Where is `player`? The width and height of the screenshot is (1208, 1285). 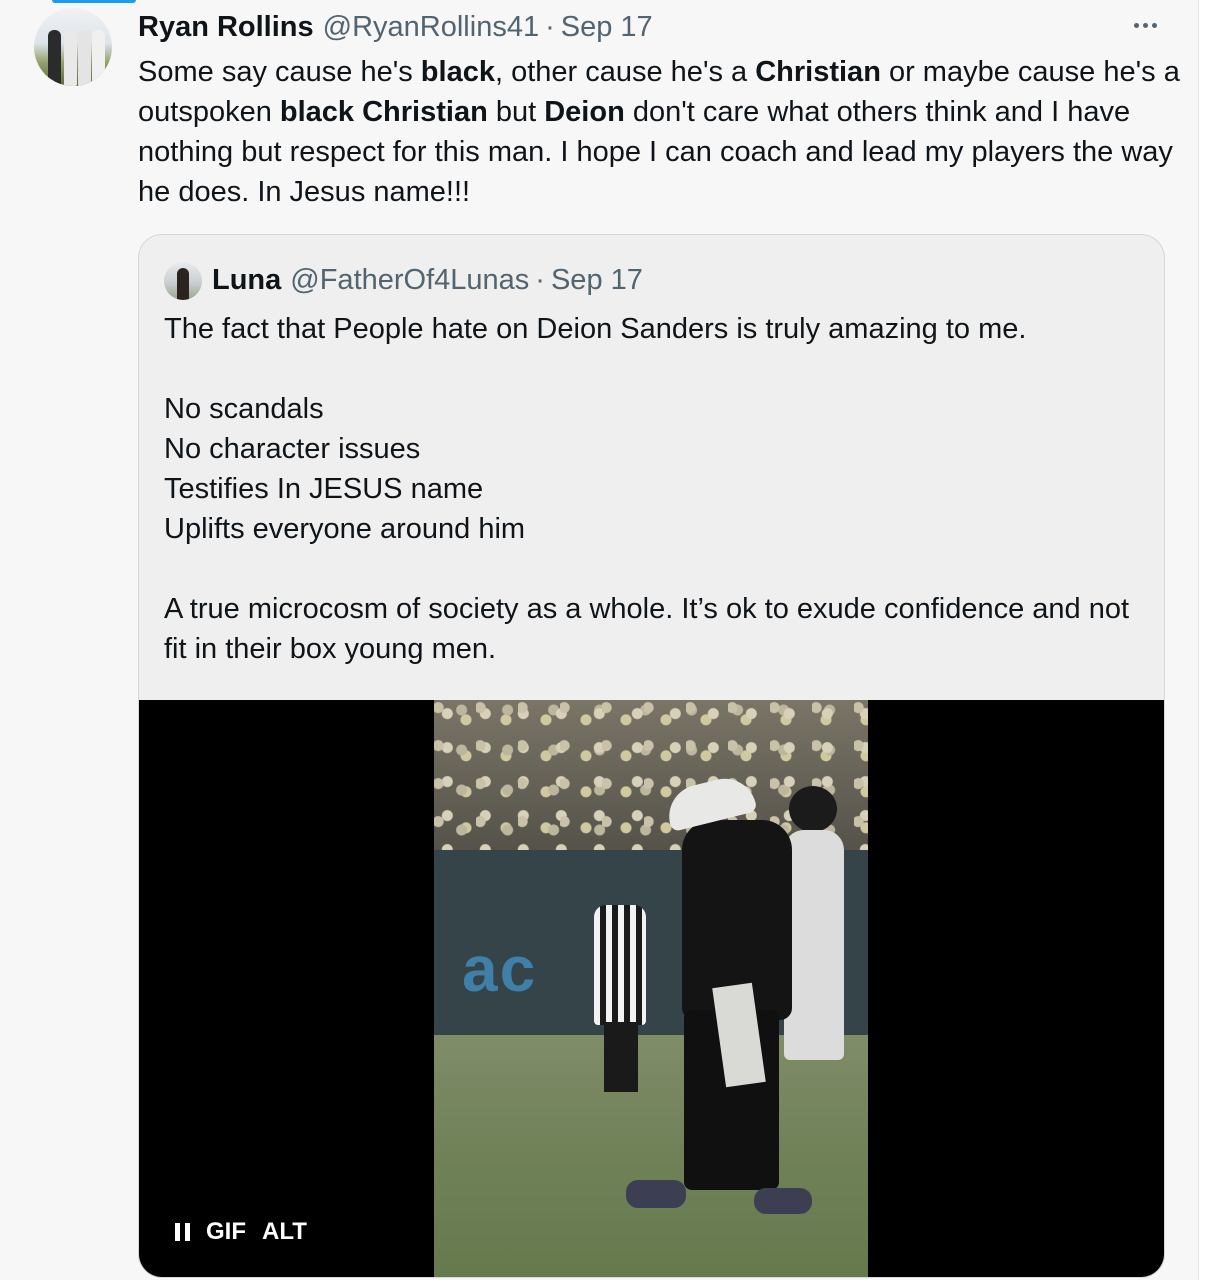 player is located at coordinates (814, 945).